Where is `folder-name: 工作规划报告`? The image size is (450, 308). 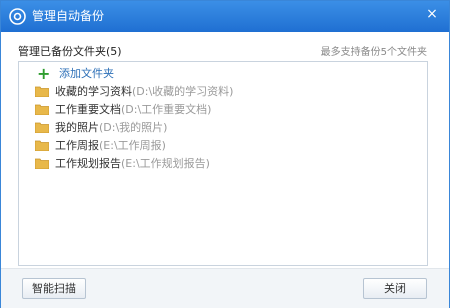 folder-name: 工作规划报告 is located at coordinates (88, 163).